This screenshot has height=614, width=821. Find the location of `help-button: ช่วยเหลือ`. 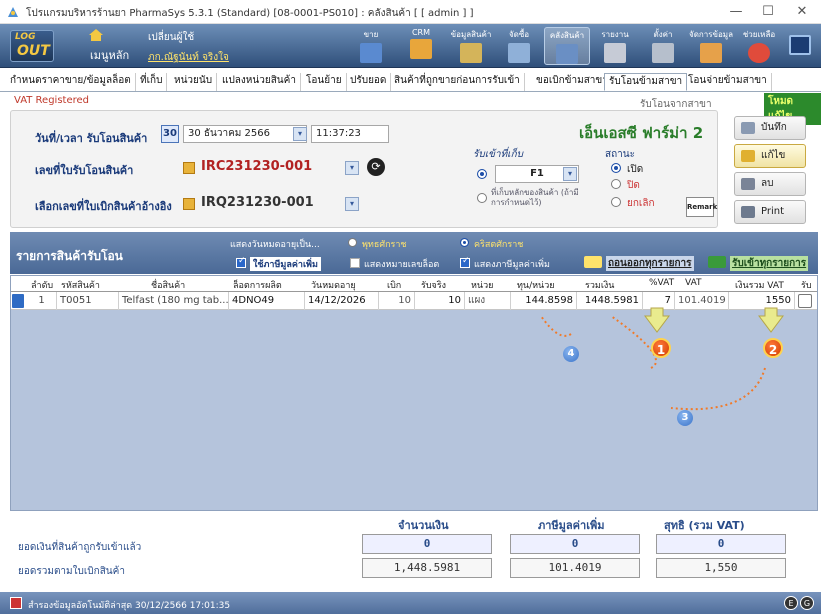

help-button: ช่วยเหลือ is located at coordinates (759, 46).